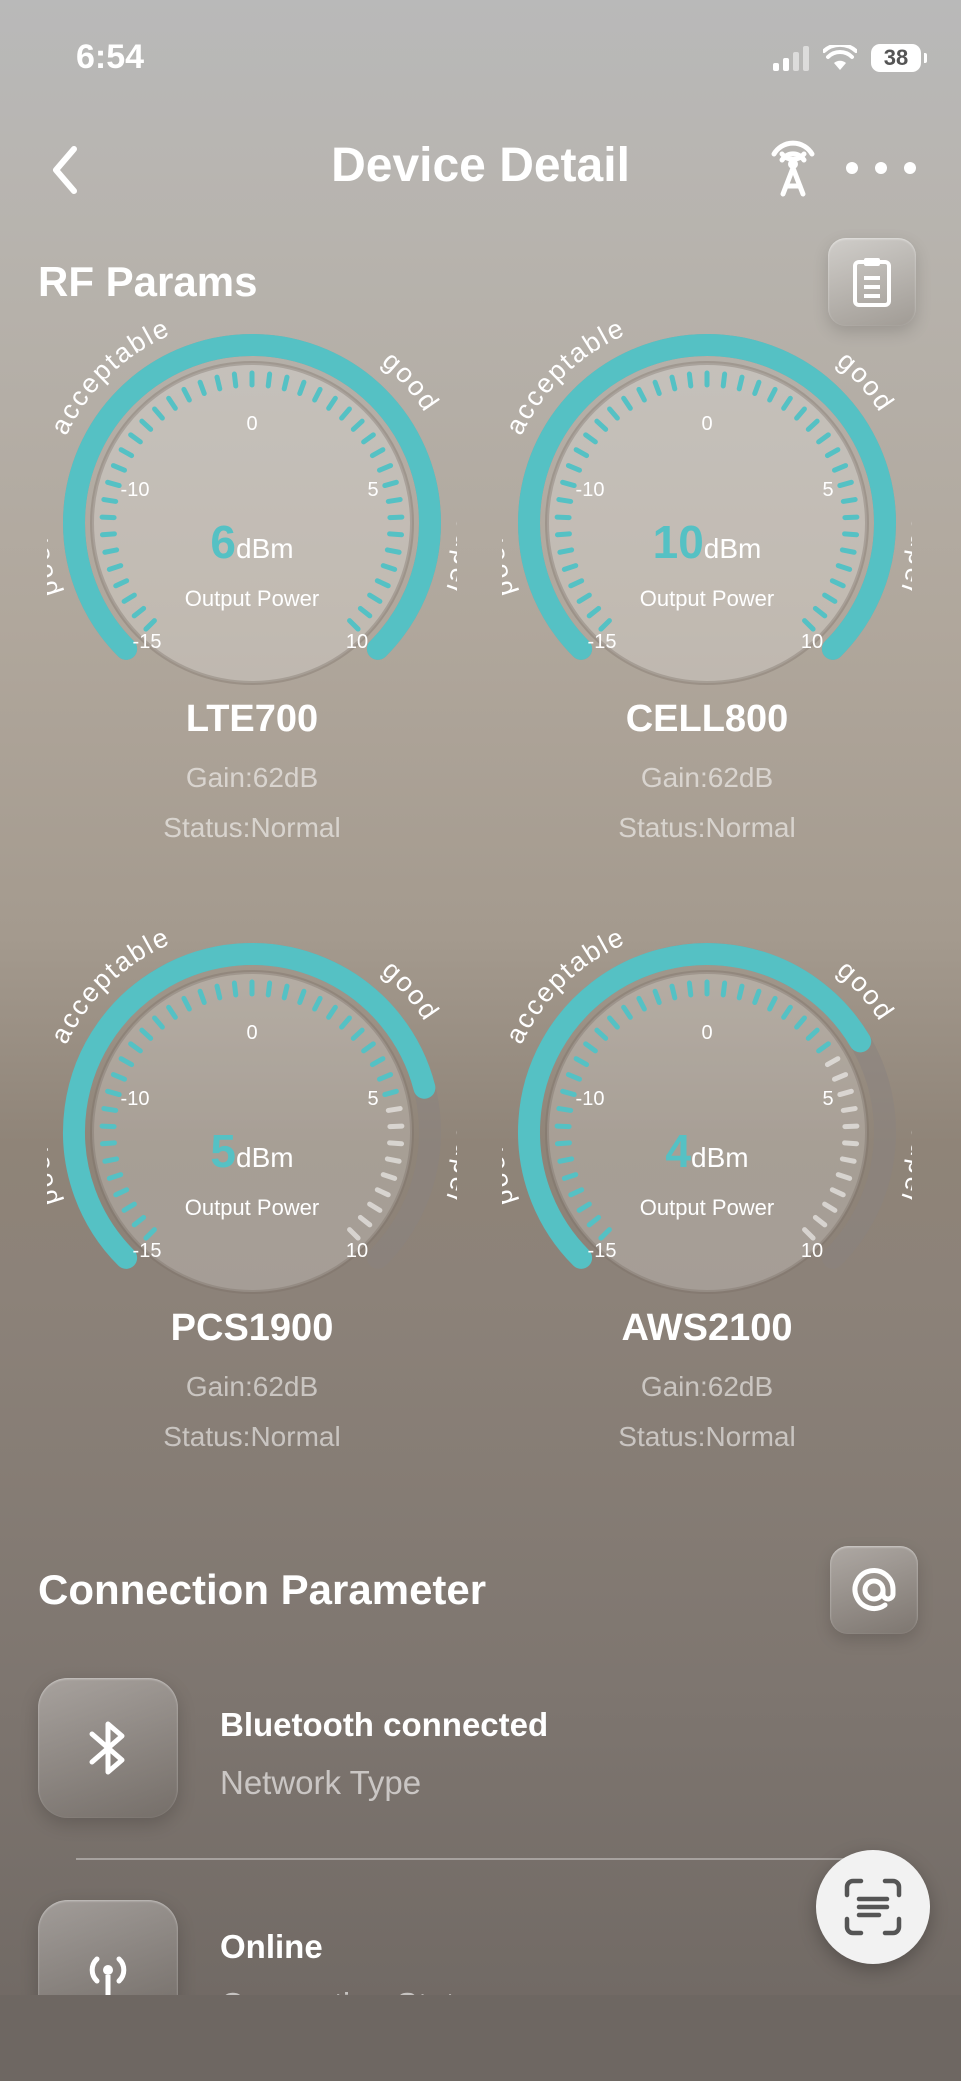 This screenshot has width=961, height=2081. I want to click on scan-button, so click(873, 1907).